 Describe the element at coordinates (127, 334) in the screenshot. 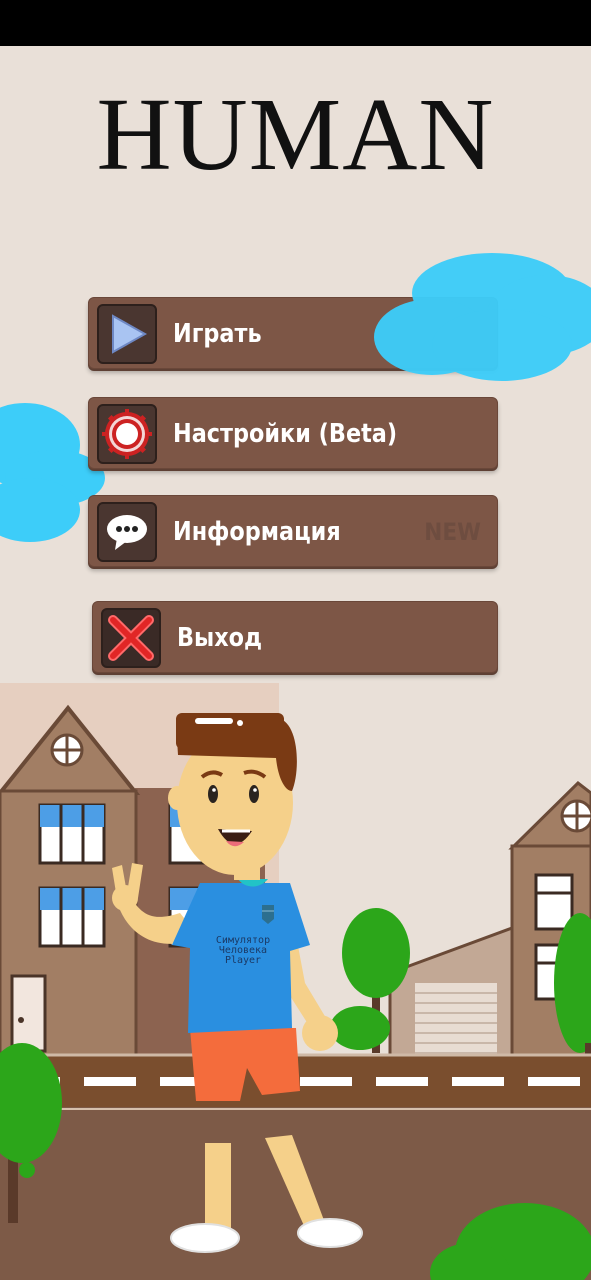

I see `play-icon` at that location.